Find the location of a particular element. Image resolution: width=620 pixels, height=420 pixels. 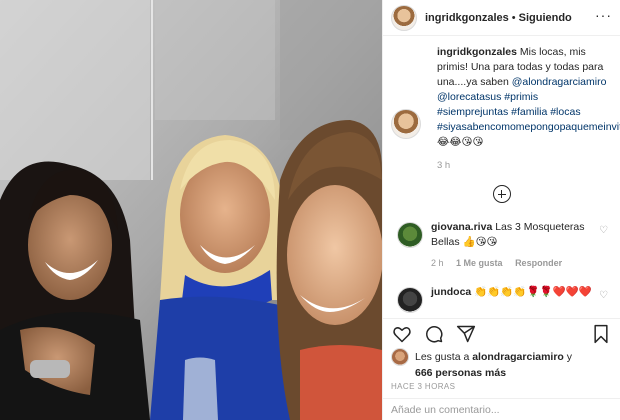

comment-button is located at coordinates (434, 334).